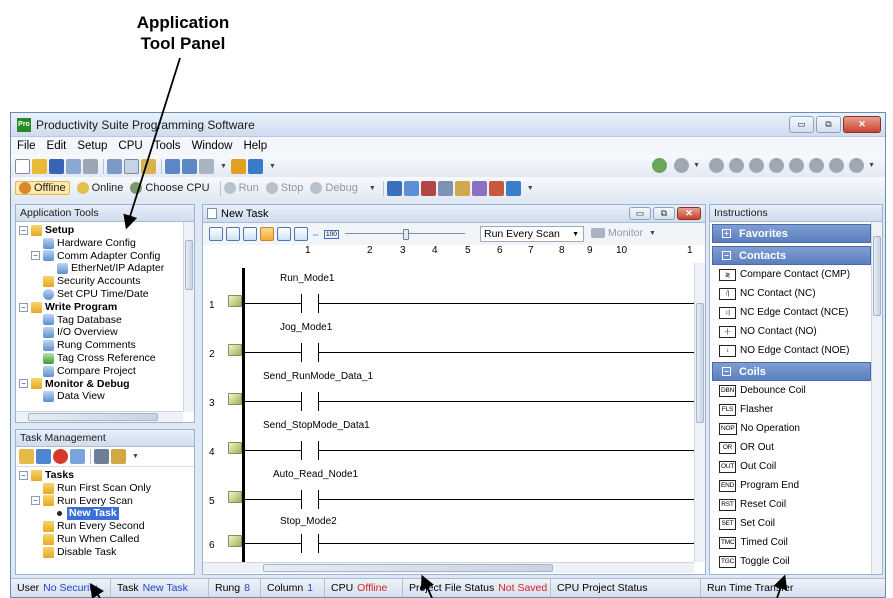  Describe the element at coordinates (791, 561) in the screenshot. I see `instruction-item: TGC Toggle Coil` at that location.